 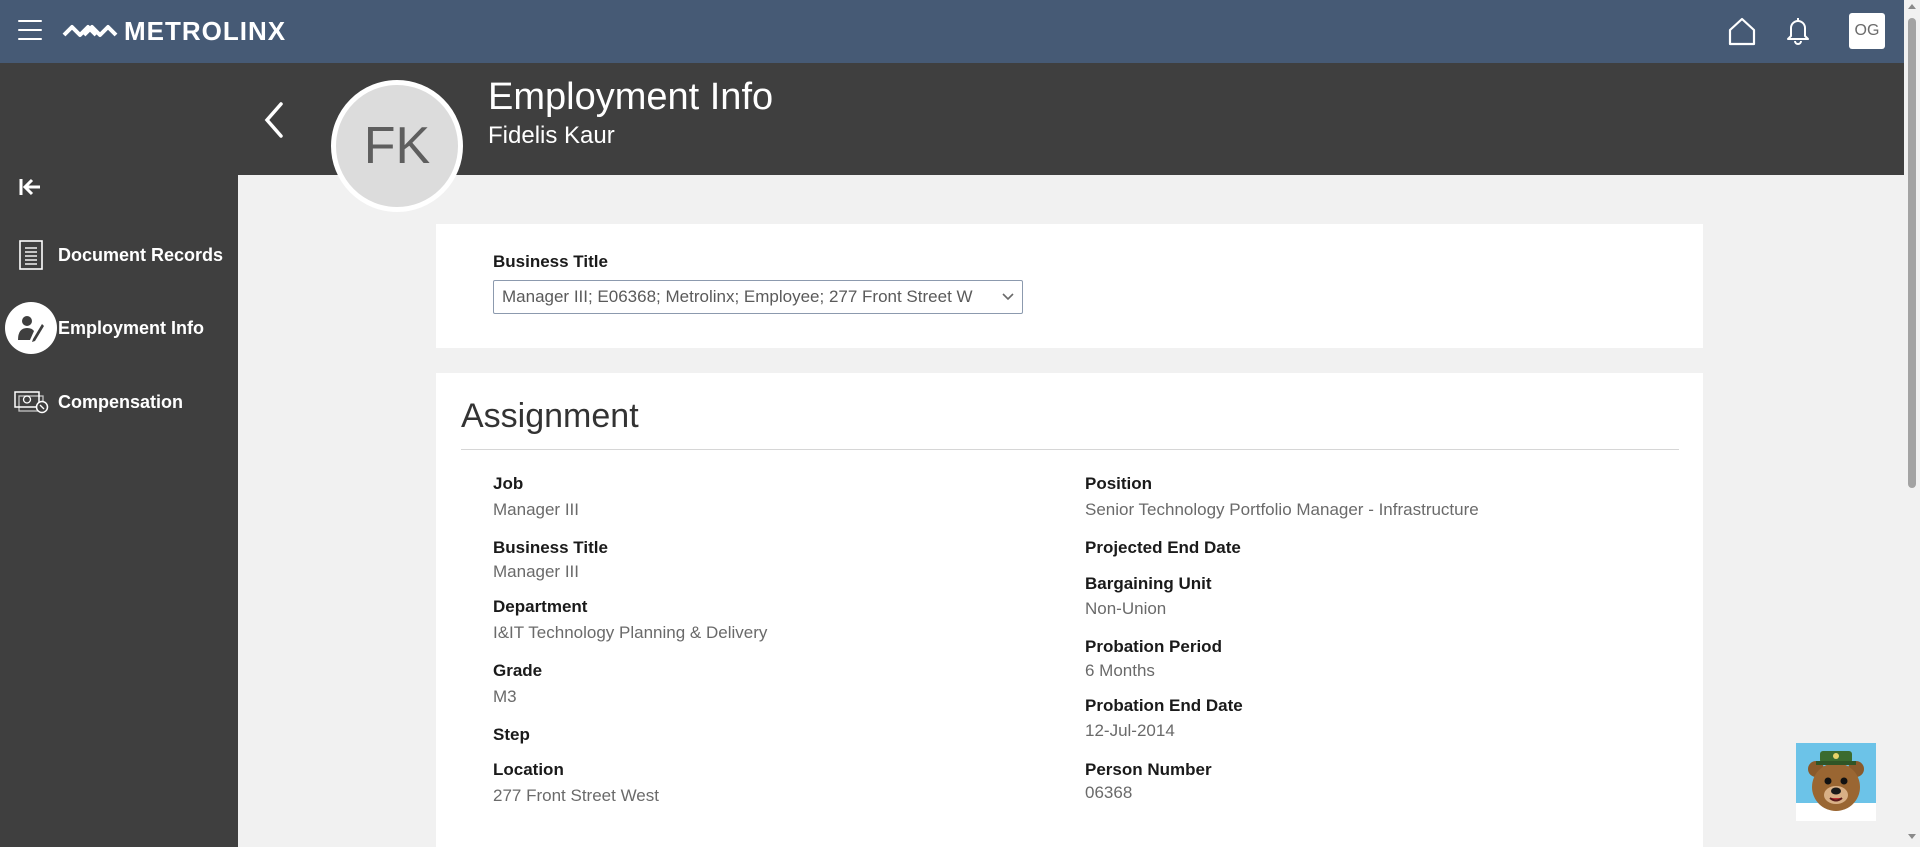 I want to click on sidebar-item-document-records: Document Records, so click(x=119, y=255).